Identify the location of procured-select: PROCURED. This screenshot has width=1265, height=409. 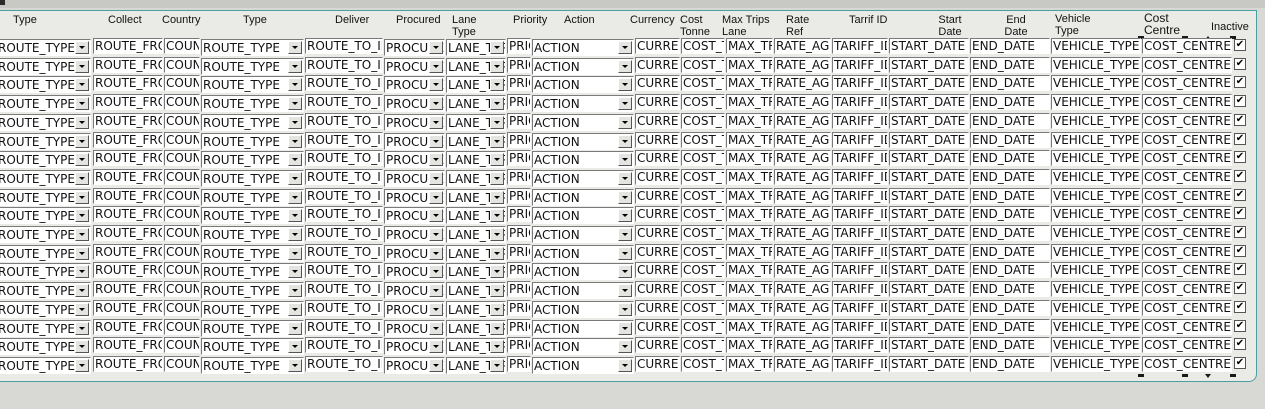
(414, 47).